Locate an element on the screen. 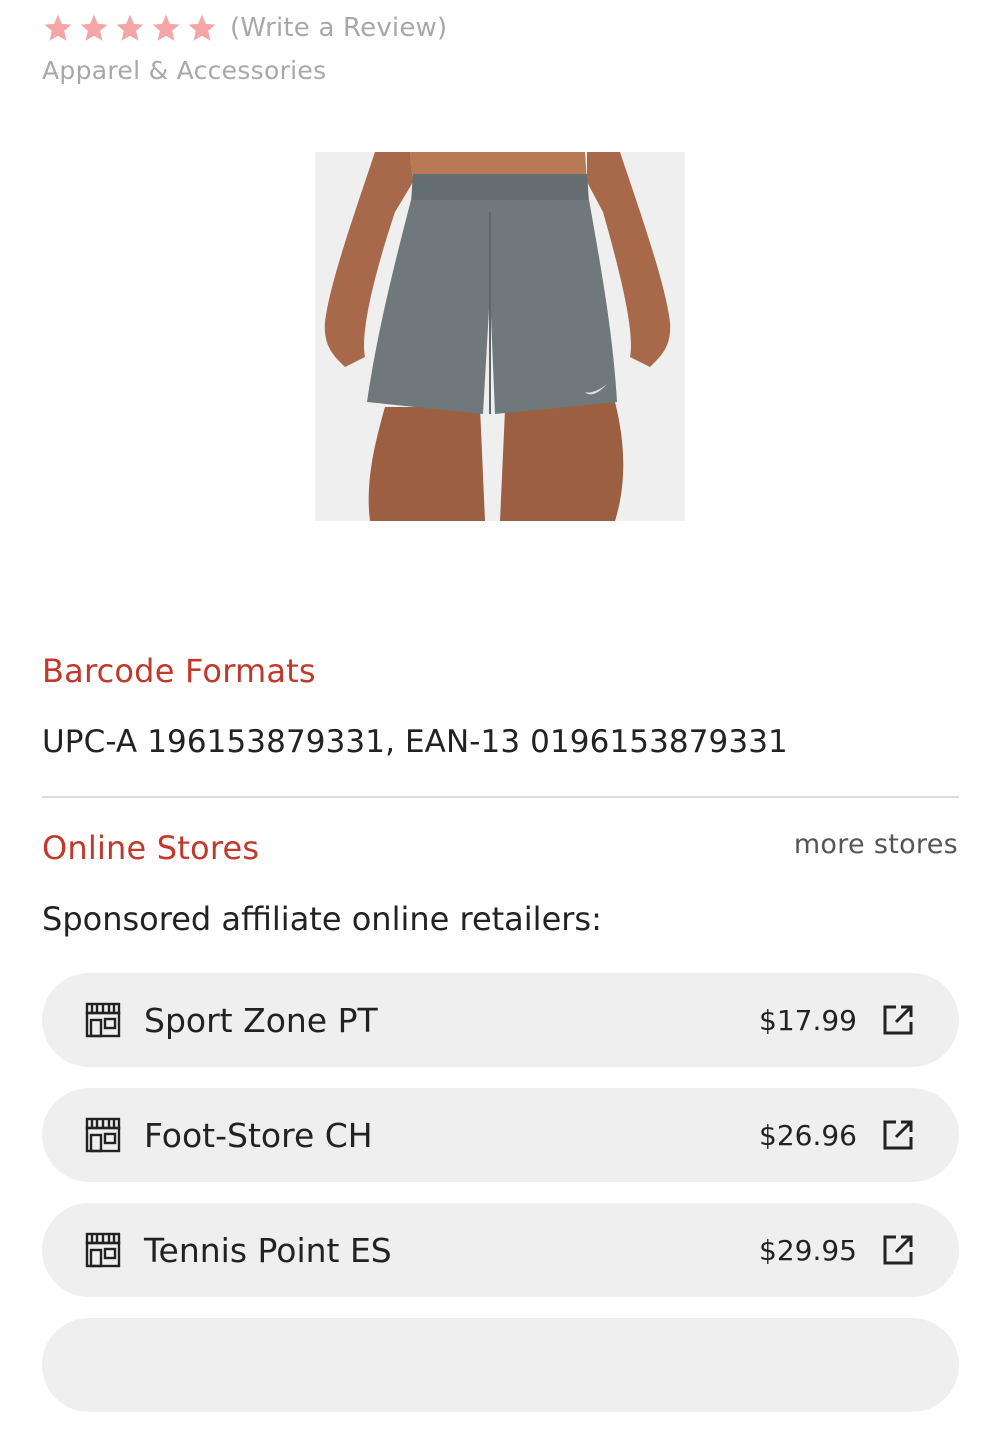 The width and height of the screenshot is (1000, 1433). rating-row: (Write a Review) is located at coordinates (244, 28).